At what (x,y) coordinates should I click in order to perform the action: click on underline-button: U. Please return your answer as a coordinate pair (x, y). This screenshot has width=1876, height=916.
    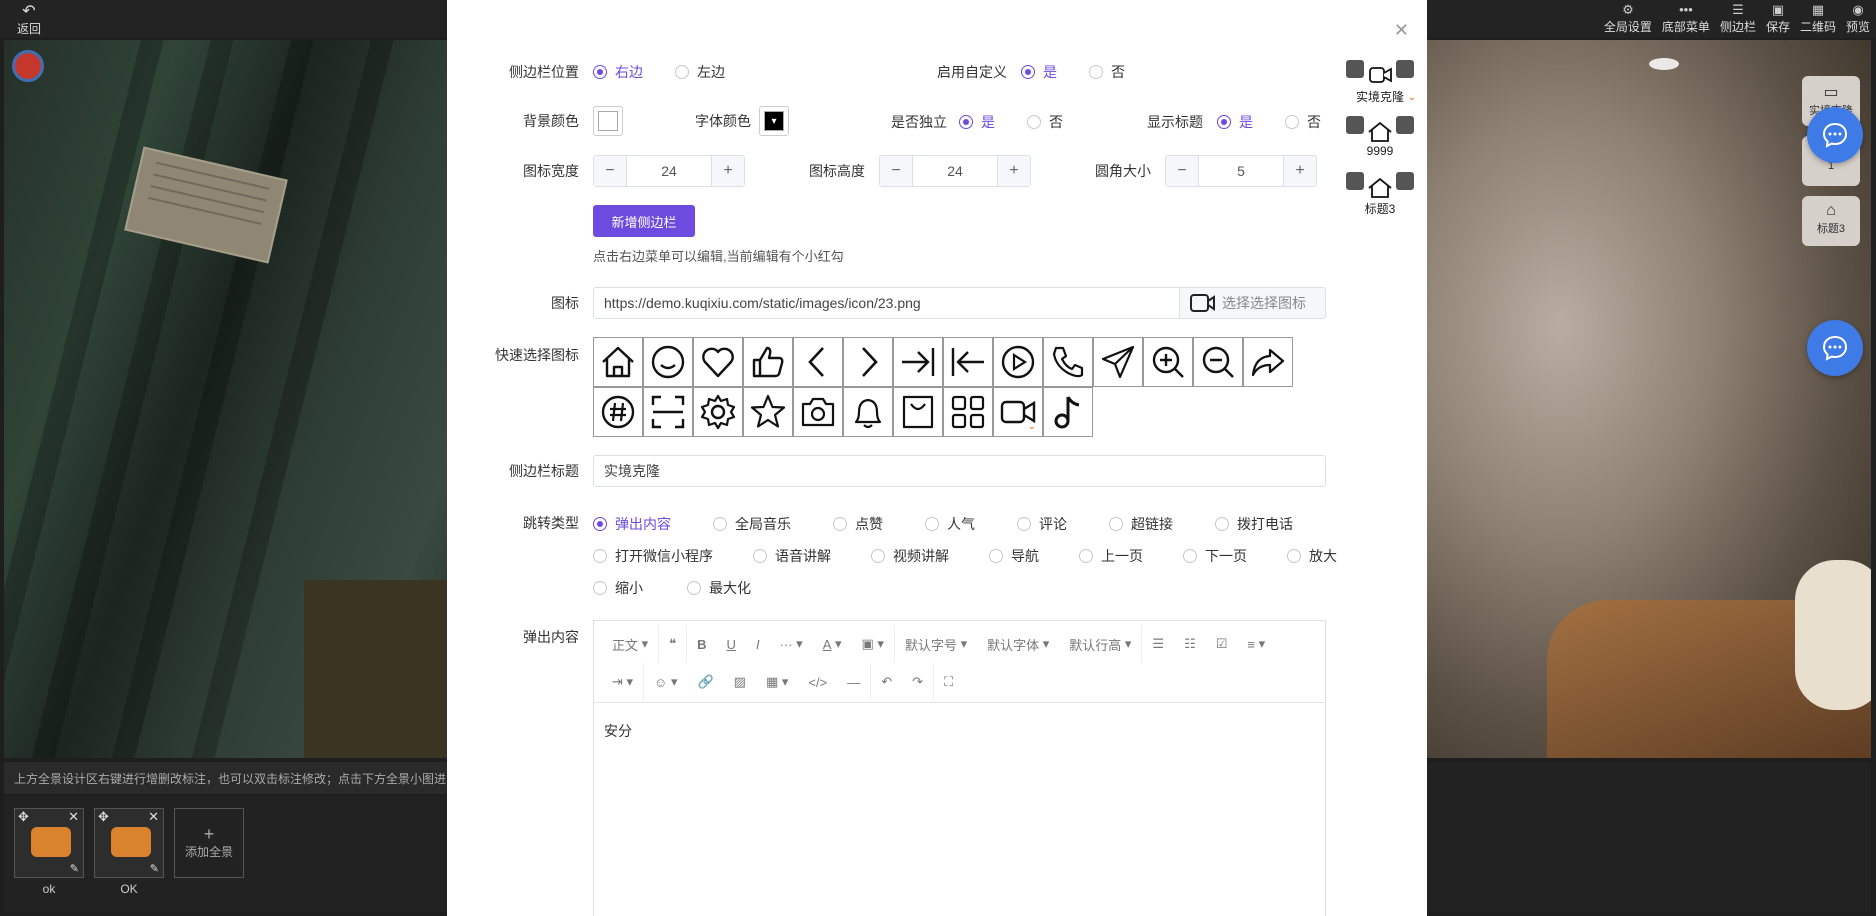
    Looking at the image, I should click on (731, 644).